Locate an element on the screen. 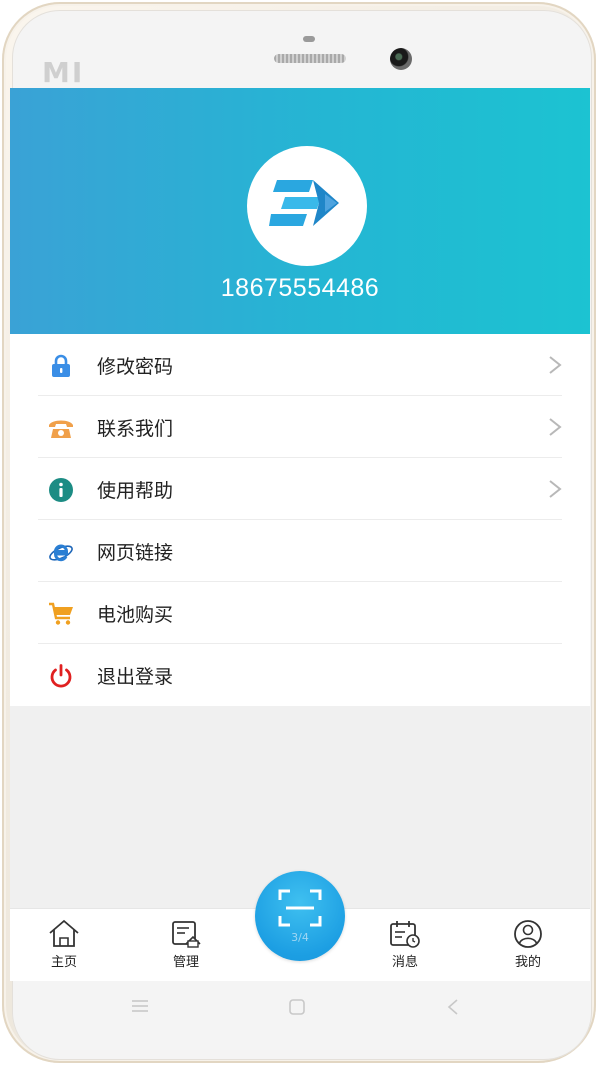 This screenshot has height=1067, width=600. browser-e-icon is located at coordinates (61, 553).